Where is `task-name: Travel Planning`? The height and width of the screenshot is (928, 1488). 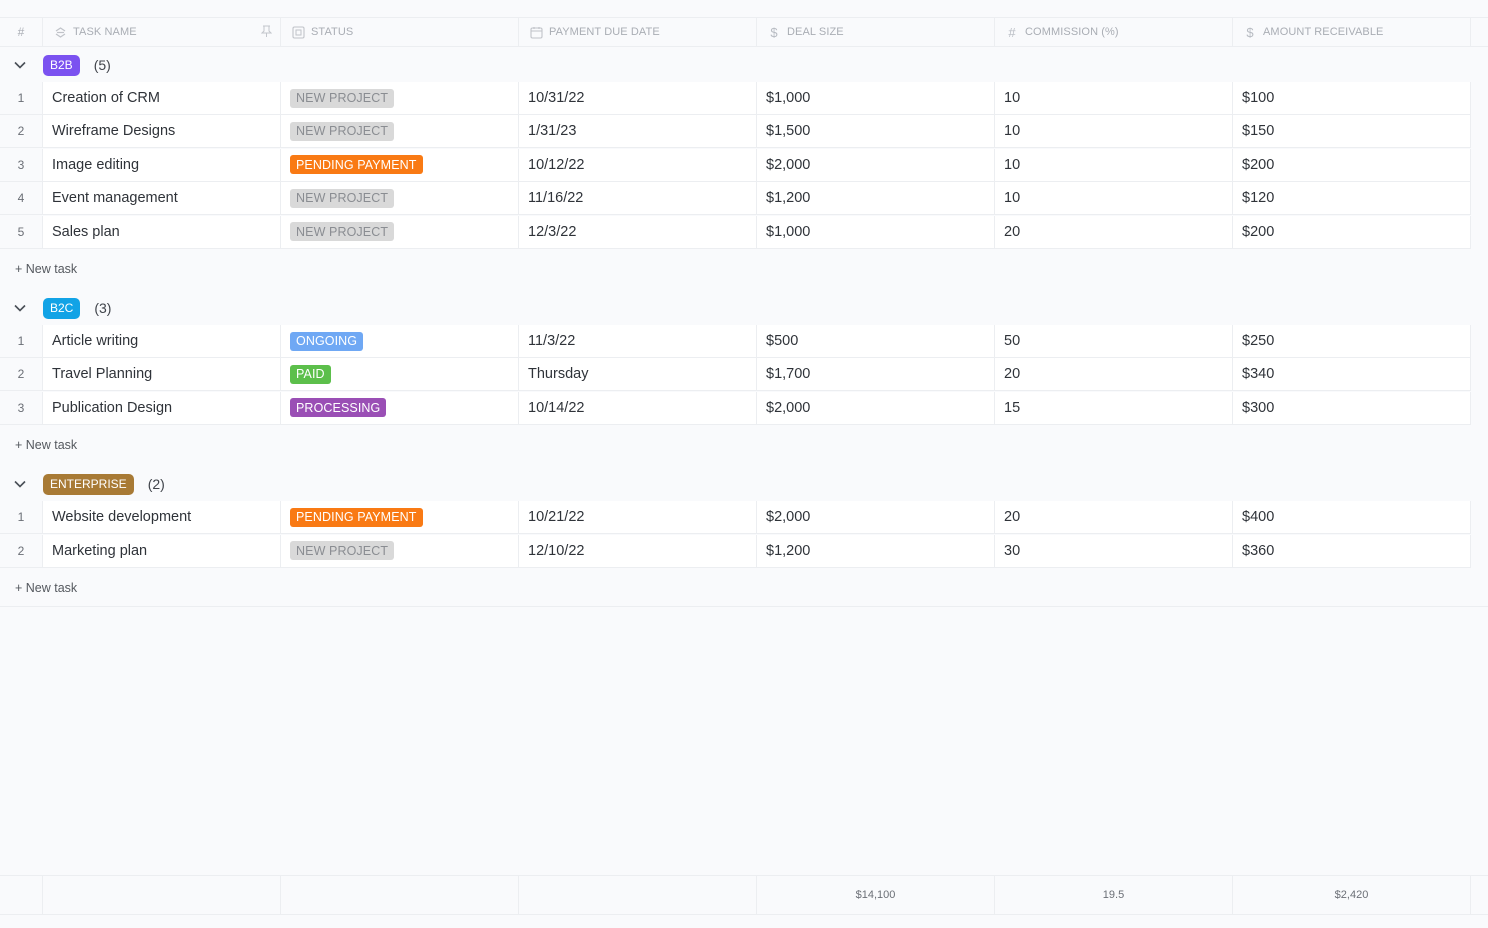
task-name: Travel Planning is located at coordinates (162, 374).